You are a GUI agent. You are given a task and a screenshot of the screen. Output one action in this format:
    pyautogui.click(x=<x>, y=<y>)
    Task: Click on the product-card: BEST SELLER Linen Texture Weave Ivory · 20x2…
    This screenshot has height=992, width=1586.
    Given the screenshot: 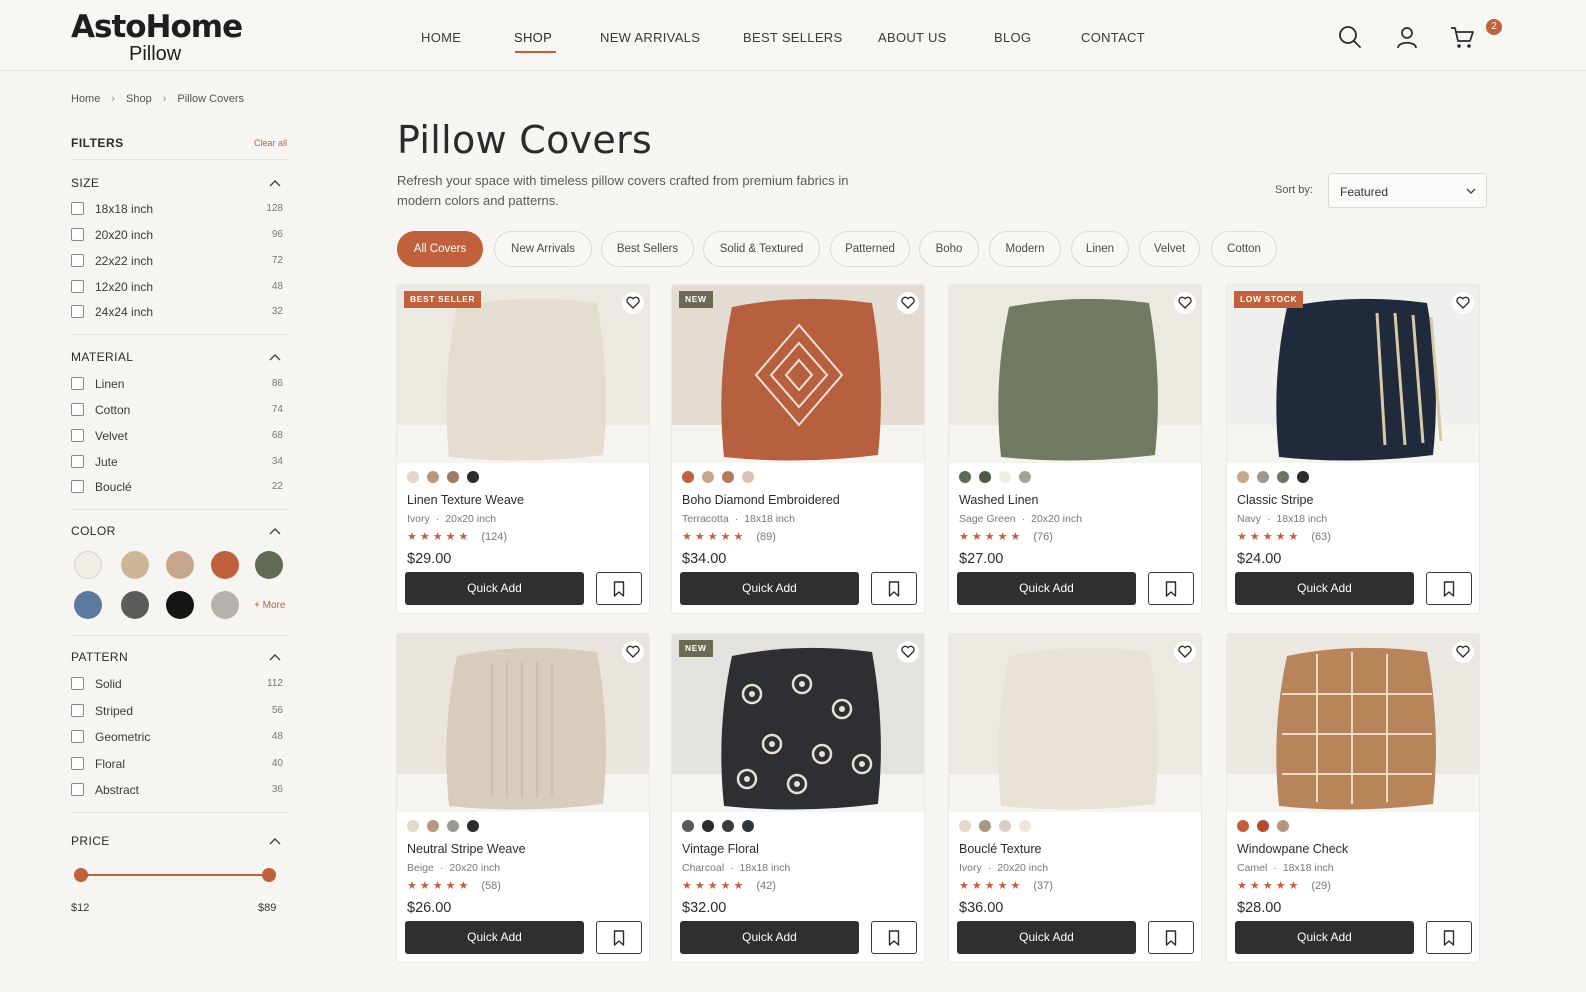 What is the action you would take?
    pyautogui.click(x=523, y=449)
    